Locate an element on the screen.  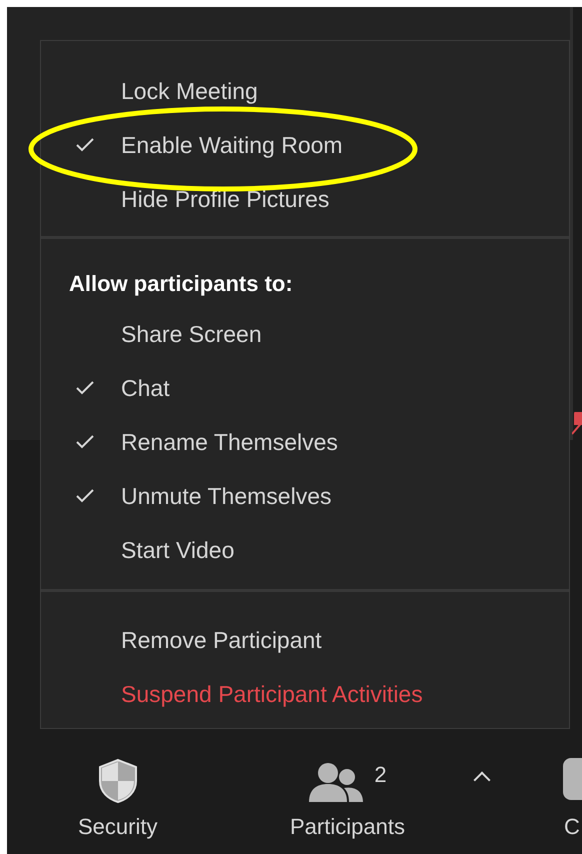
toolbar-button: Participants is located at coordinates (347, 826).